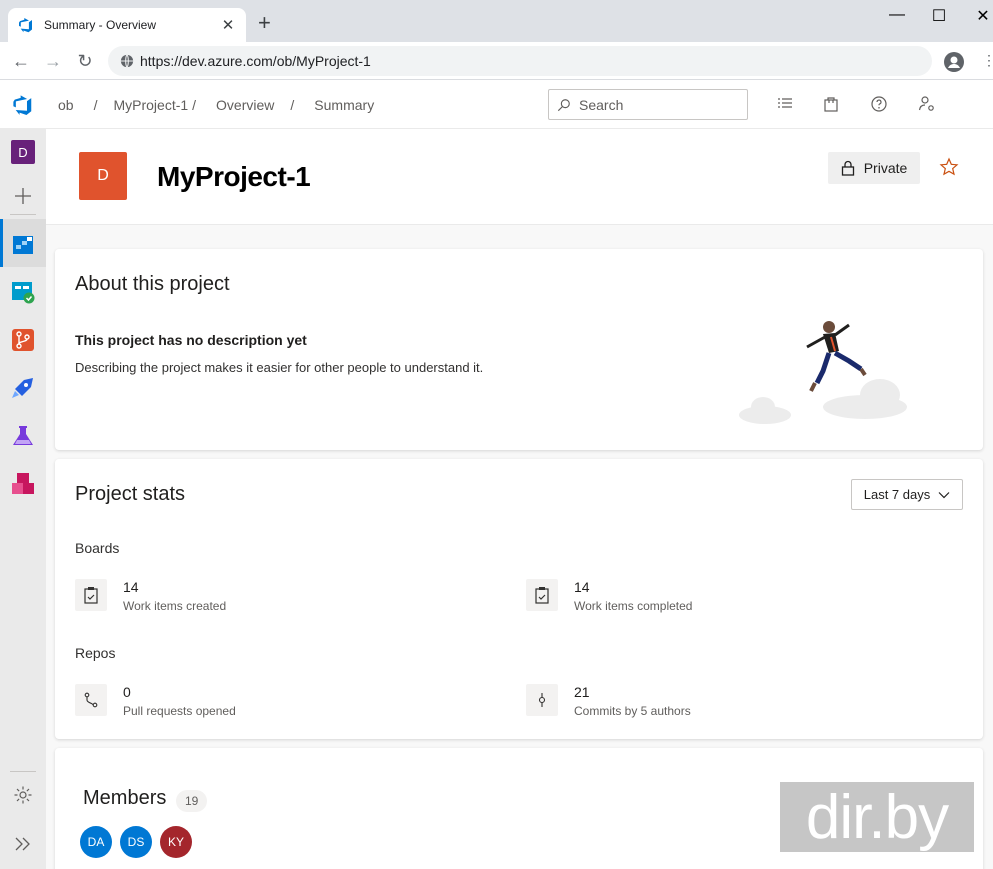  Describe the element at coordinates (23, 795) in the screenshot. I see `settings-icon` at that location.